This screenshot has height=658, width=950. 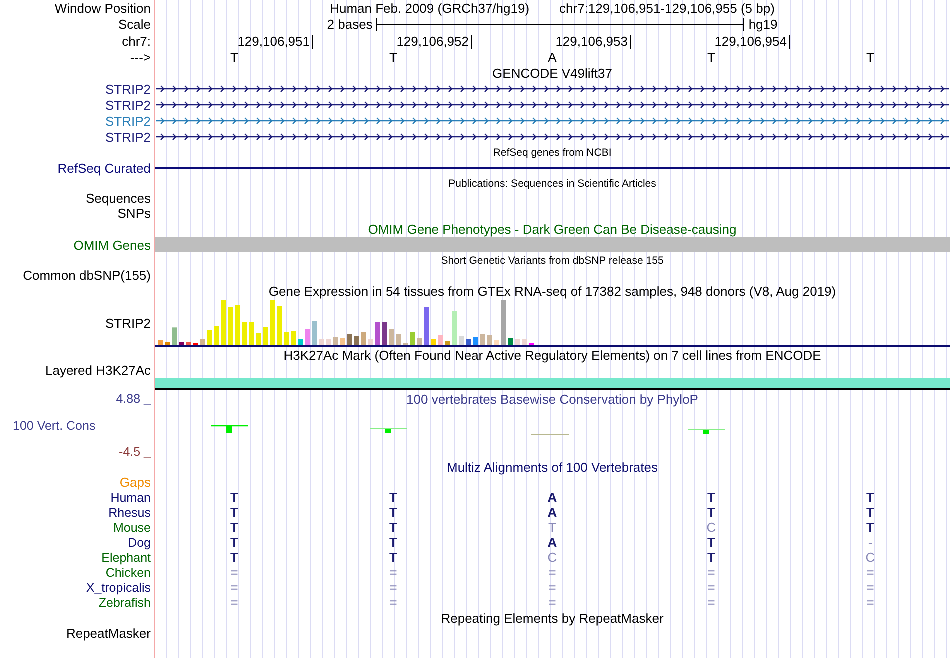 What do you see at coordinates (593, 41) in the screenshot?
I see `position-tick: 129,106,953` at bounding box center [593, 41].